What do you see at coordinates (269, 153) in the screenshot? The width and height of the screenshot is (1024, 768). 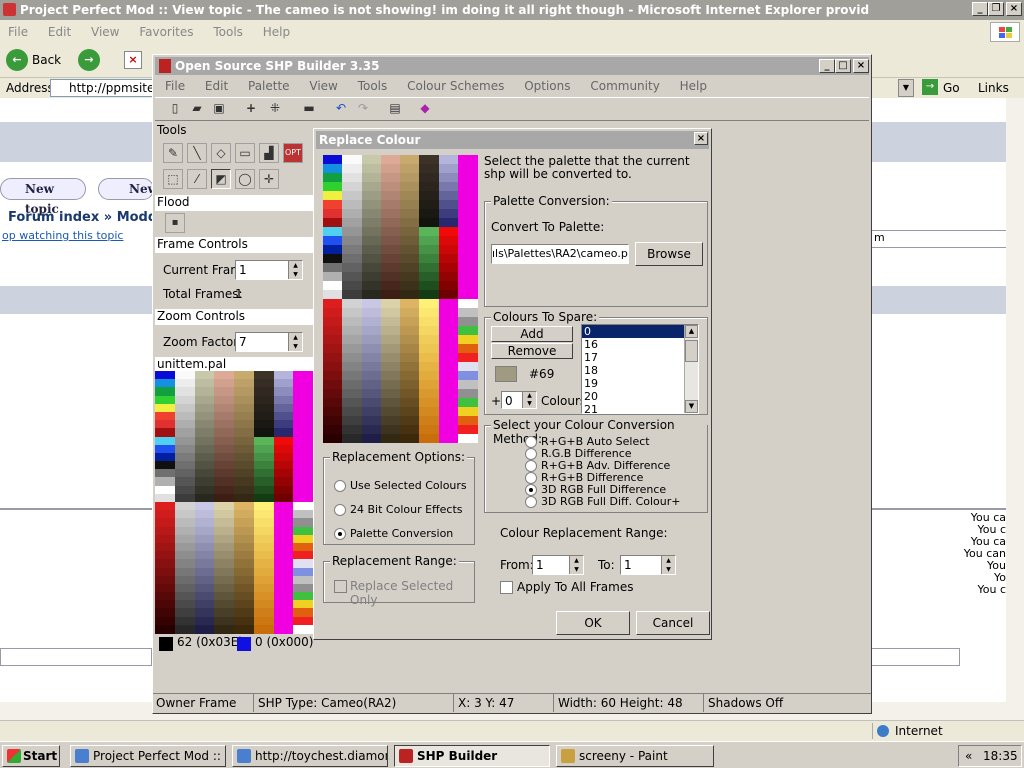 I see `darken-lighten-icon: ▟` at bounding box center [269, 153].